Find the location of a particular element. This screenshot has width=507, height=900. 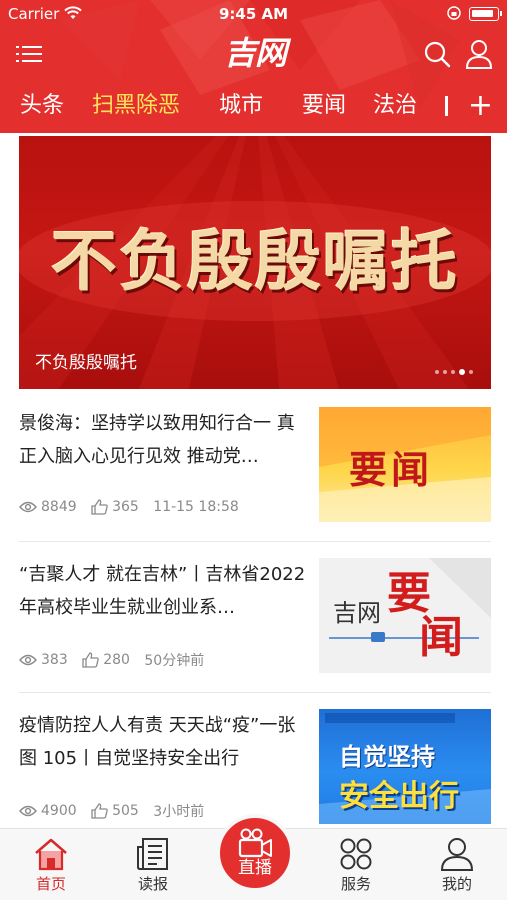

status-bar: Carrier 9:45 AM is located at coordinates (253, 14).